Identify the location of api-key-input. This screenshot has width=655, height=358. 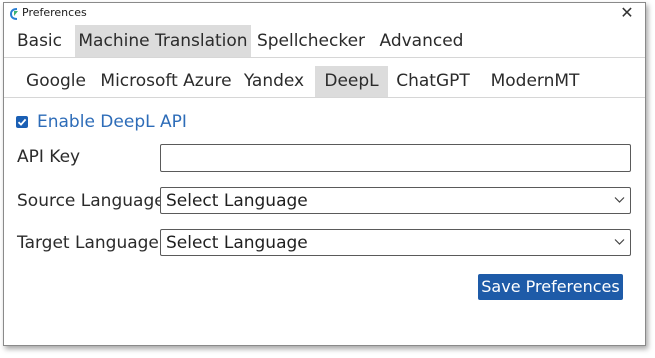
(395, 158).